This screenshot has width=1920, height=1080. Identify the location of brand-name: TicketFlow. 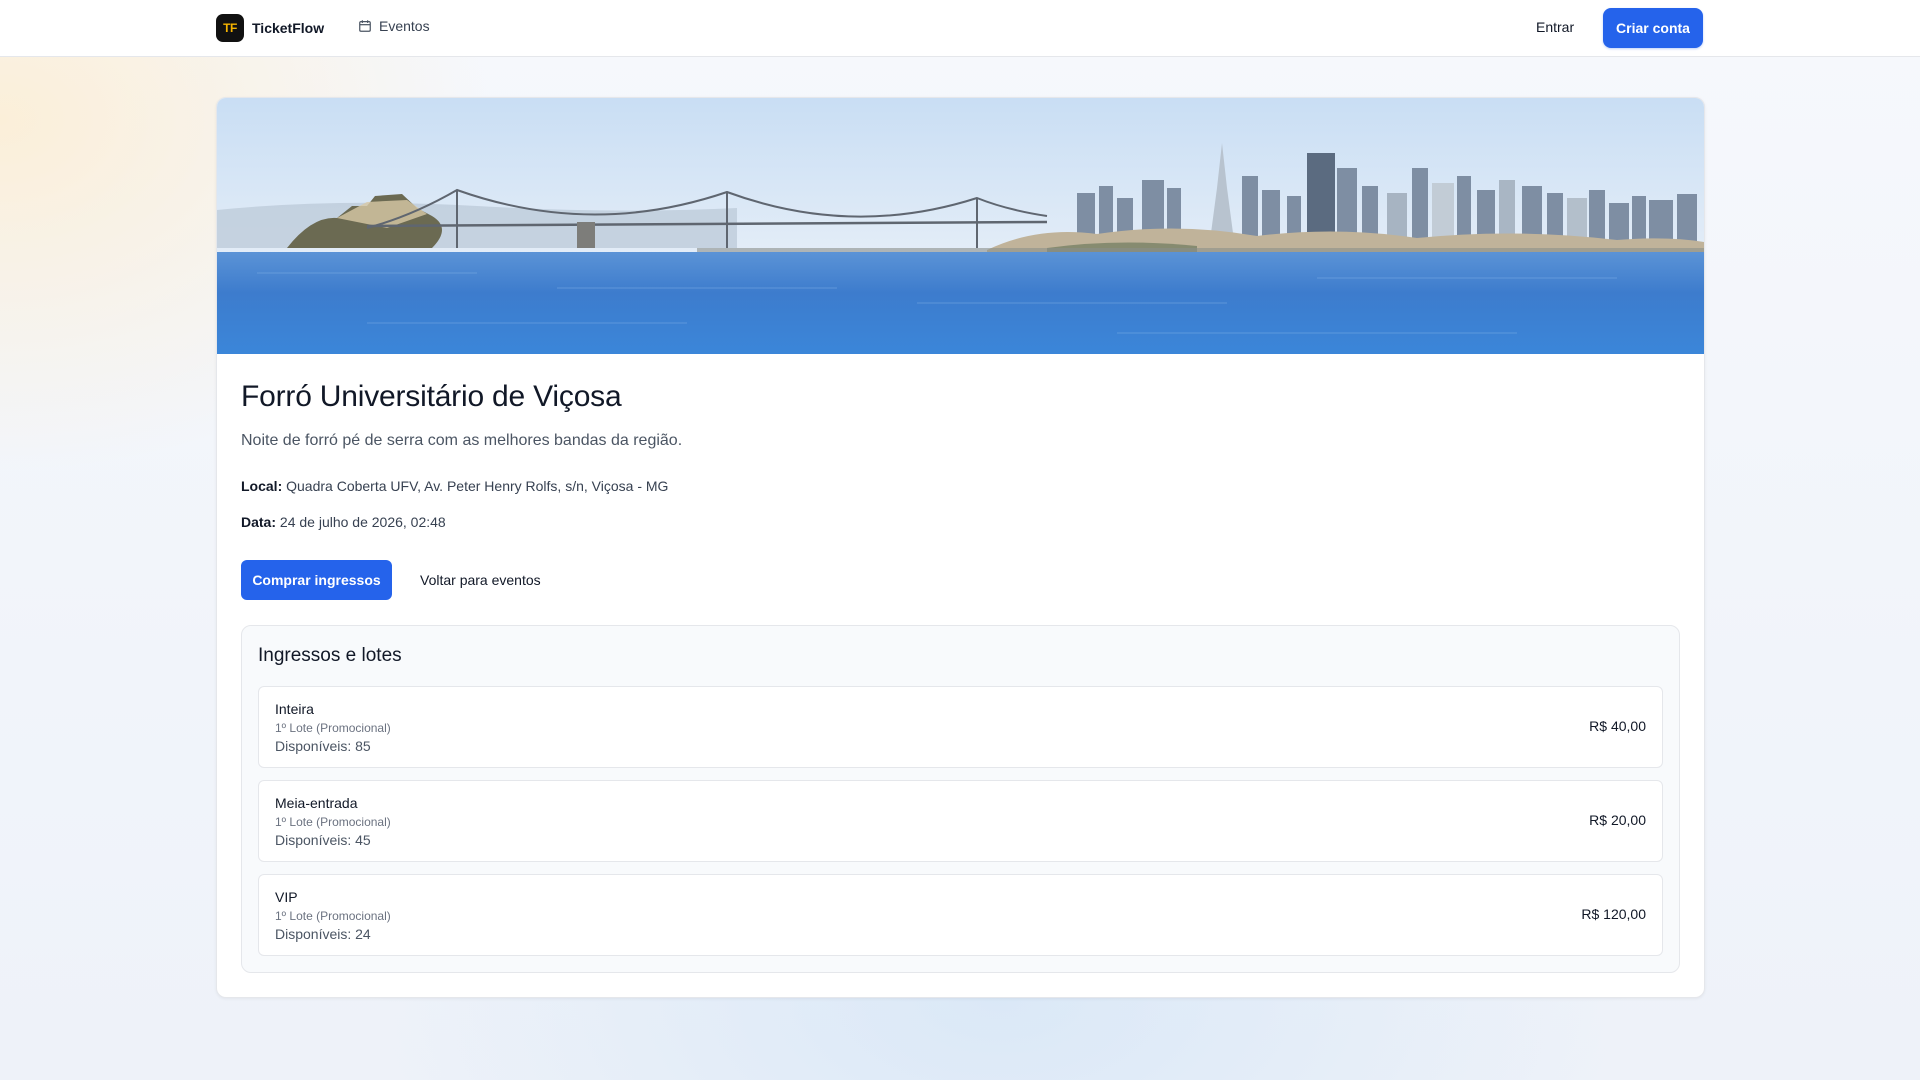
(288, 28).